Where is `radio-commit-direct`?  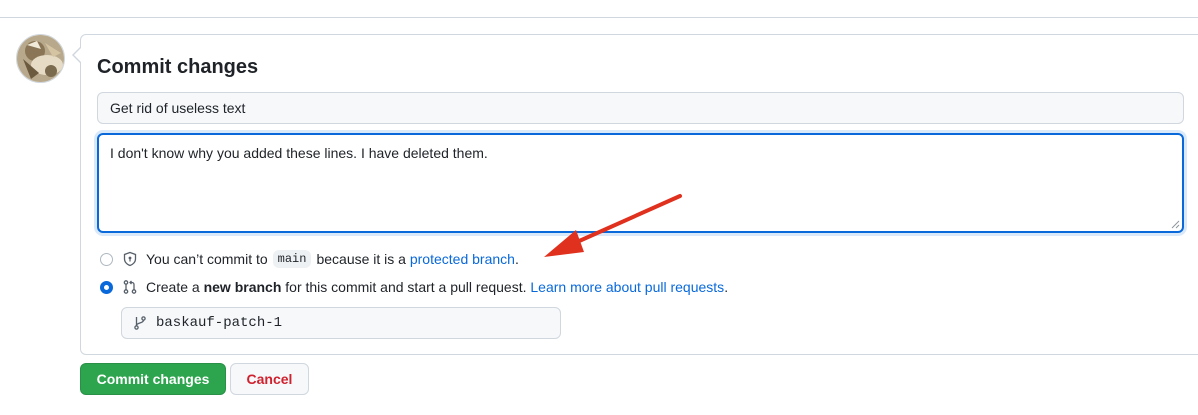 radio-commit-direct is located at coordinates (106, 259).